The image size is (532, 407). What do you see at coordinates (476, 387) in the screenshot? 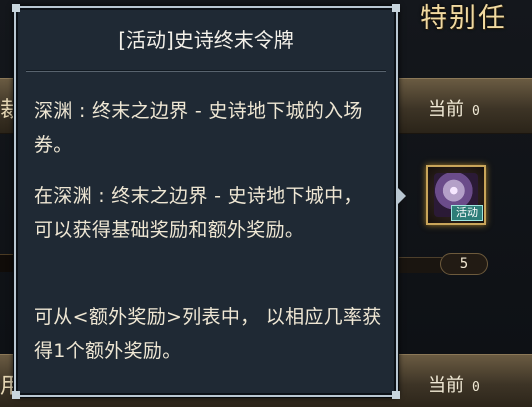
I see `row-b-current-value: 0` at bounding box center [476, 387].